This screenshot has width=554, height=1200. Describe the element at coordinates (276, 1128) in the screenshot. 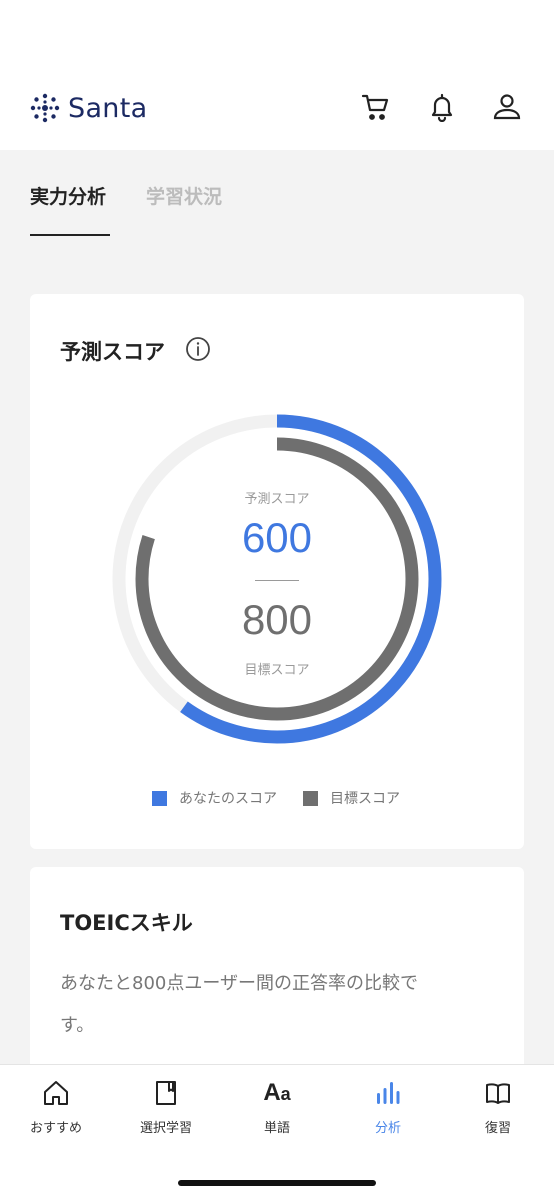

I see `nav-label: 単語` at that location.